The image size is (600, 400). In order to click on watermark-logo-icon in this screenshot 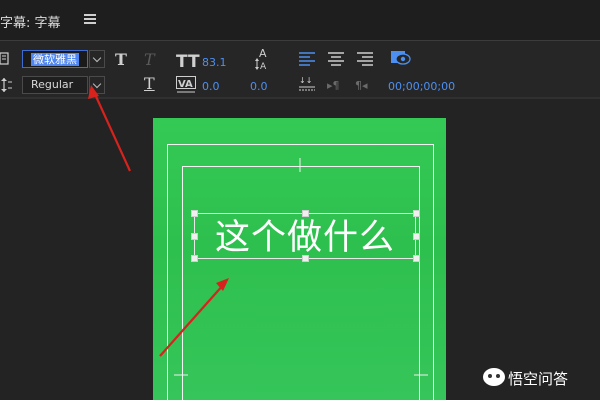, I will do `click(494, 377)`.